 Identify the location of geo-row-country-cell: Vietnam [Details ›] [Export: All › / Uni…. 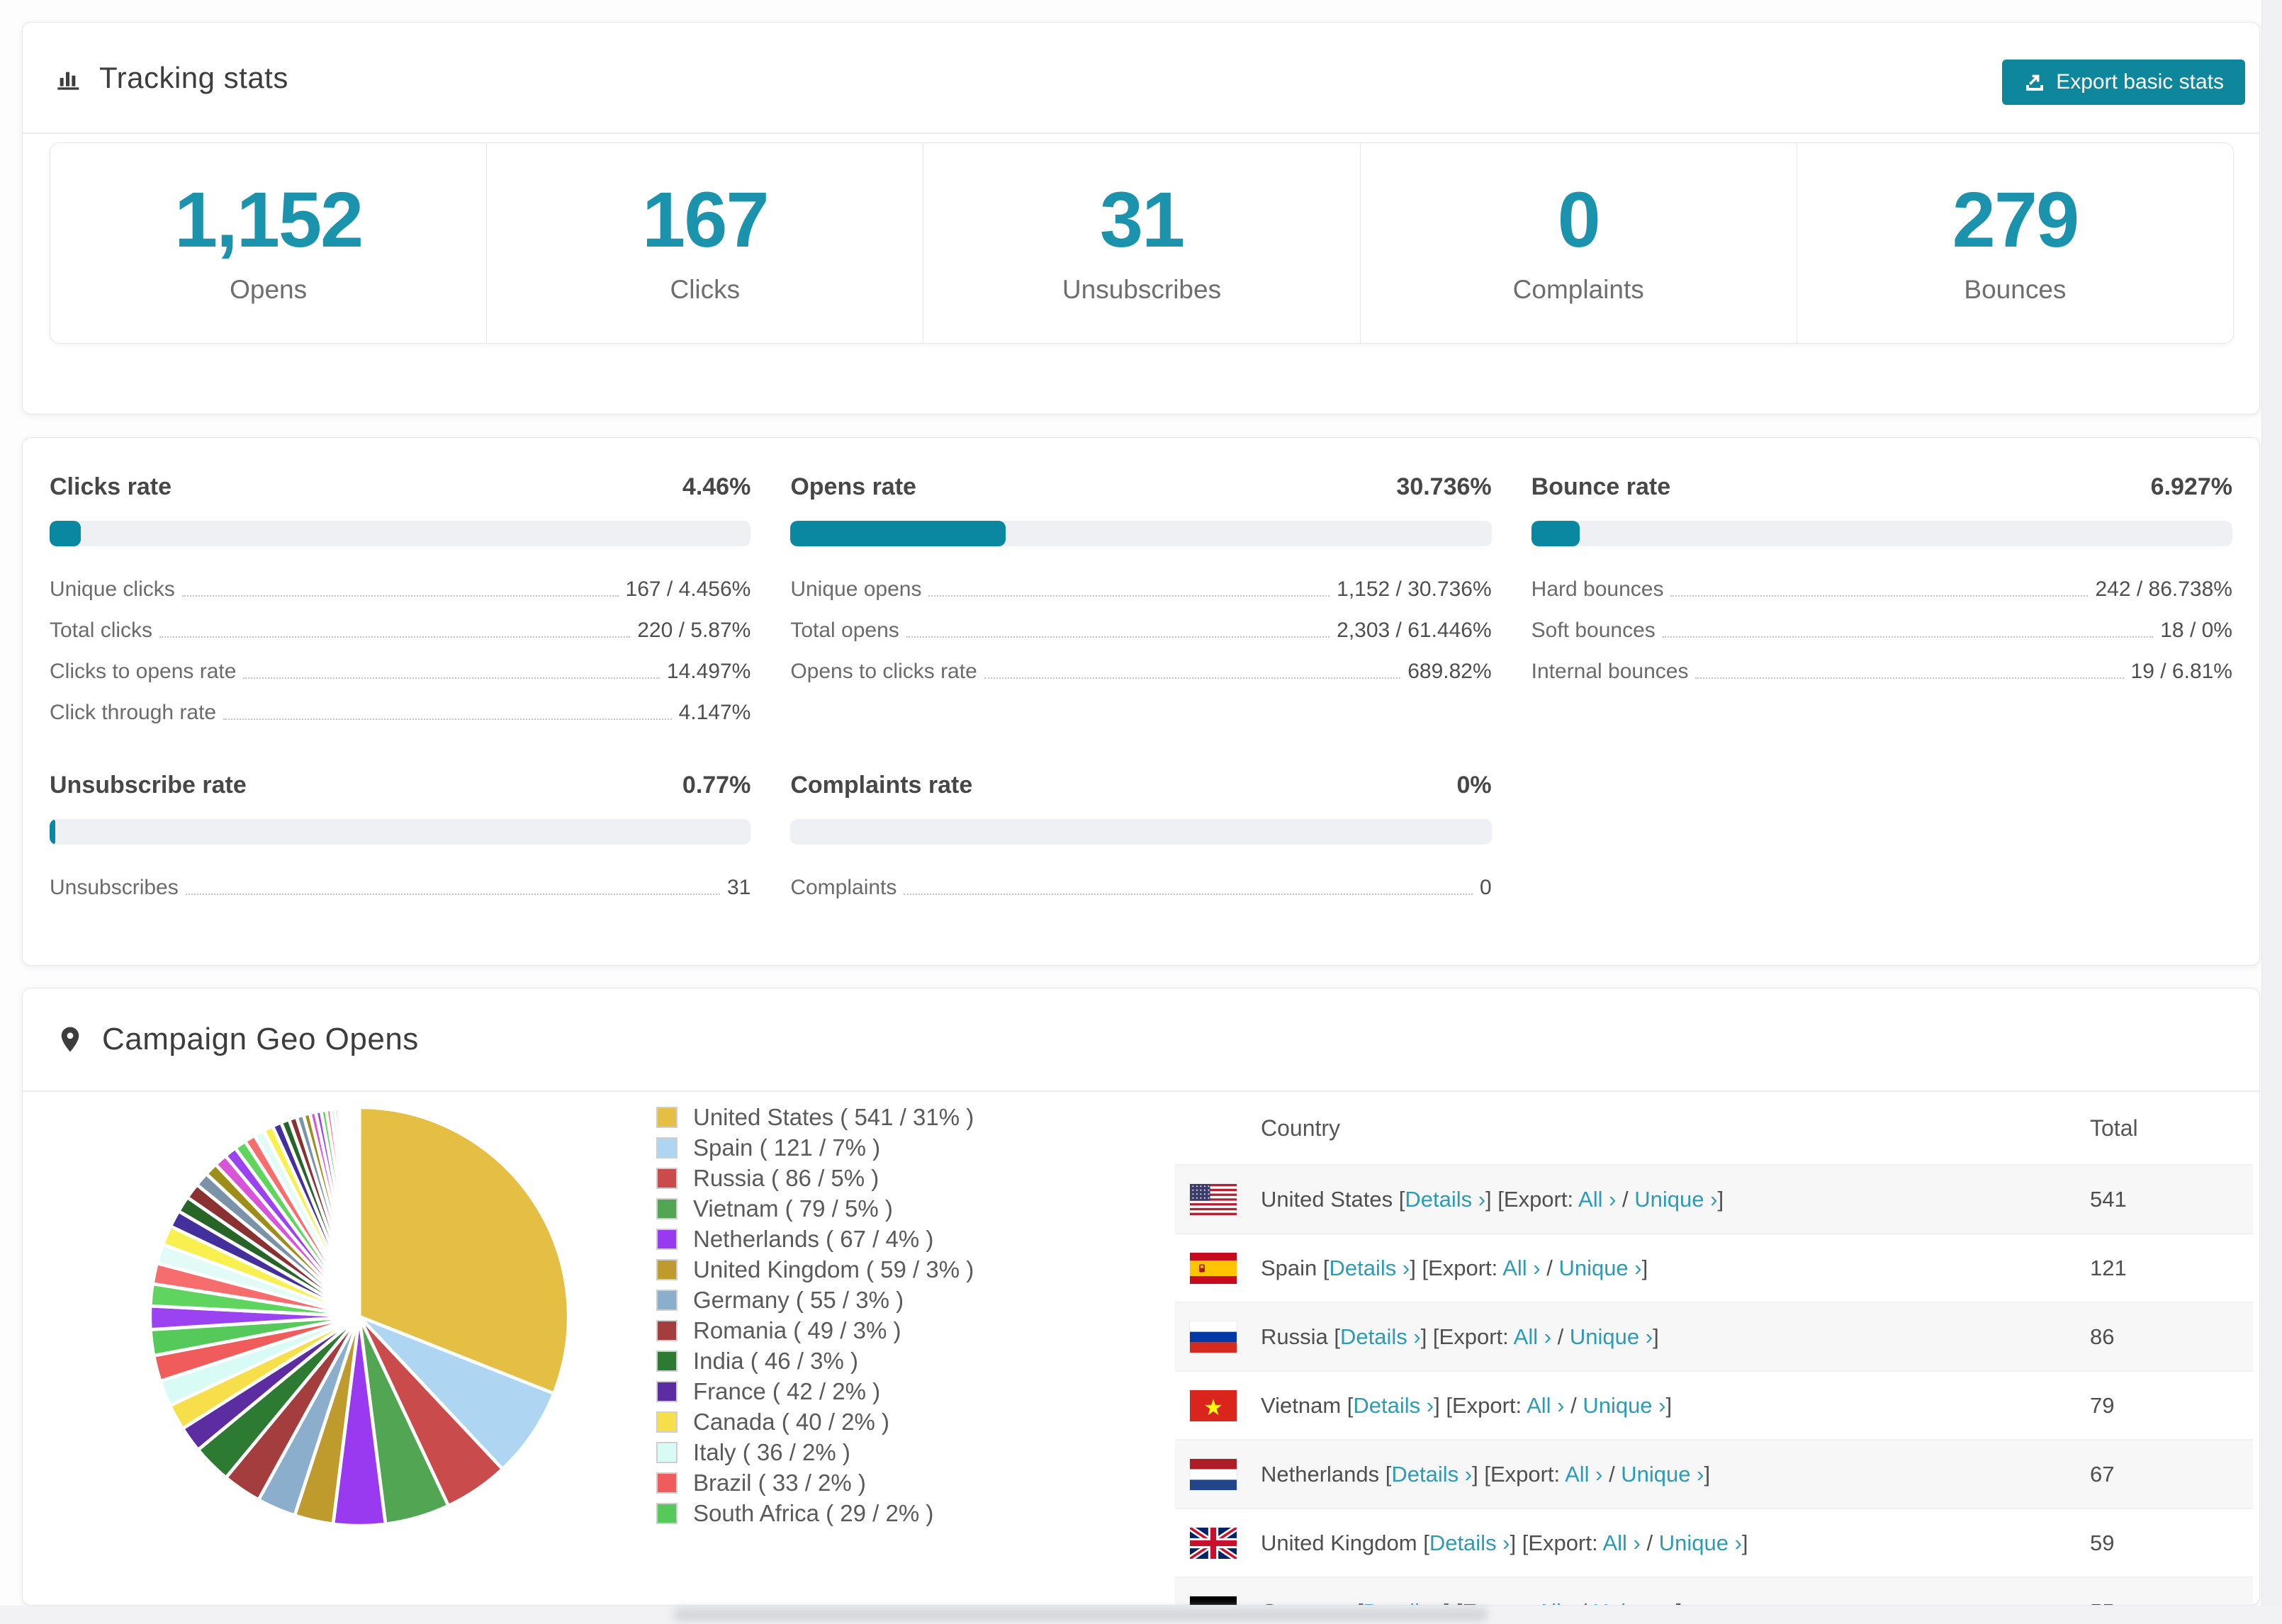
(1467, 1405).